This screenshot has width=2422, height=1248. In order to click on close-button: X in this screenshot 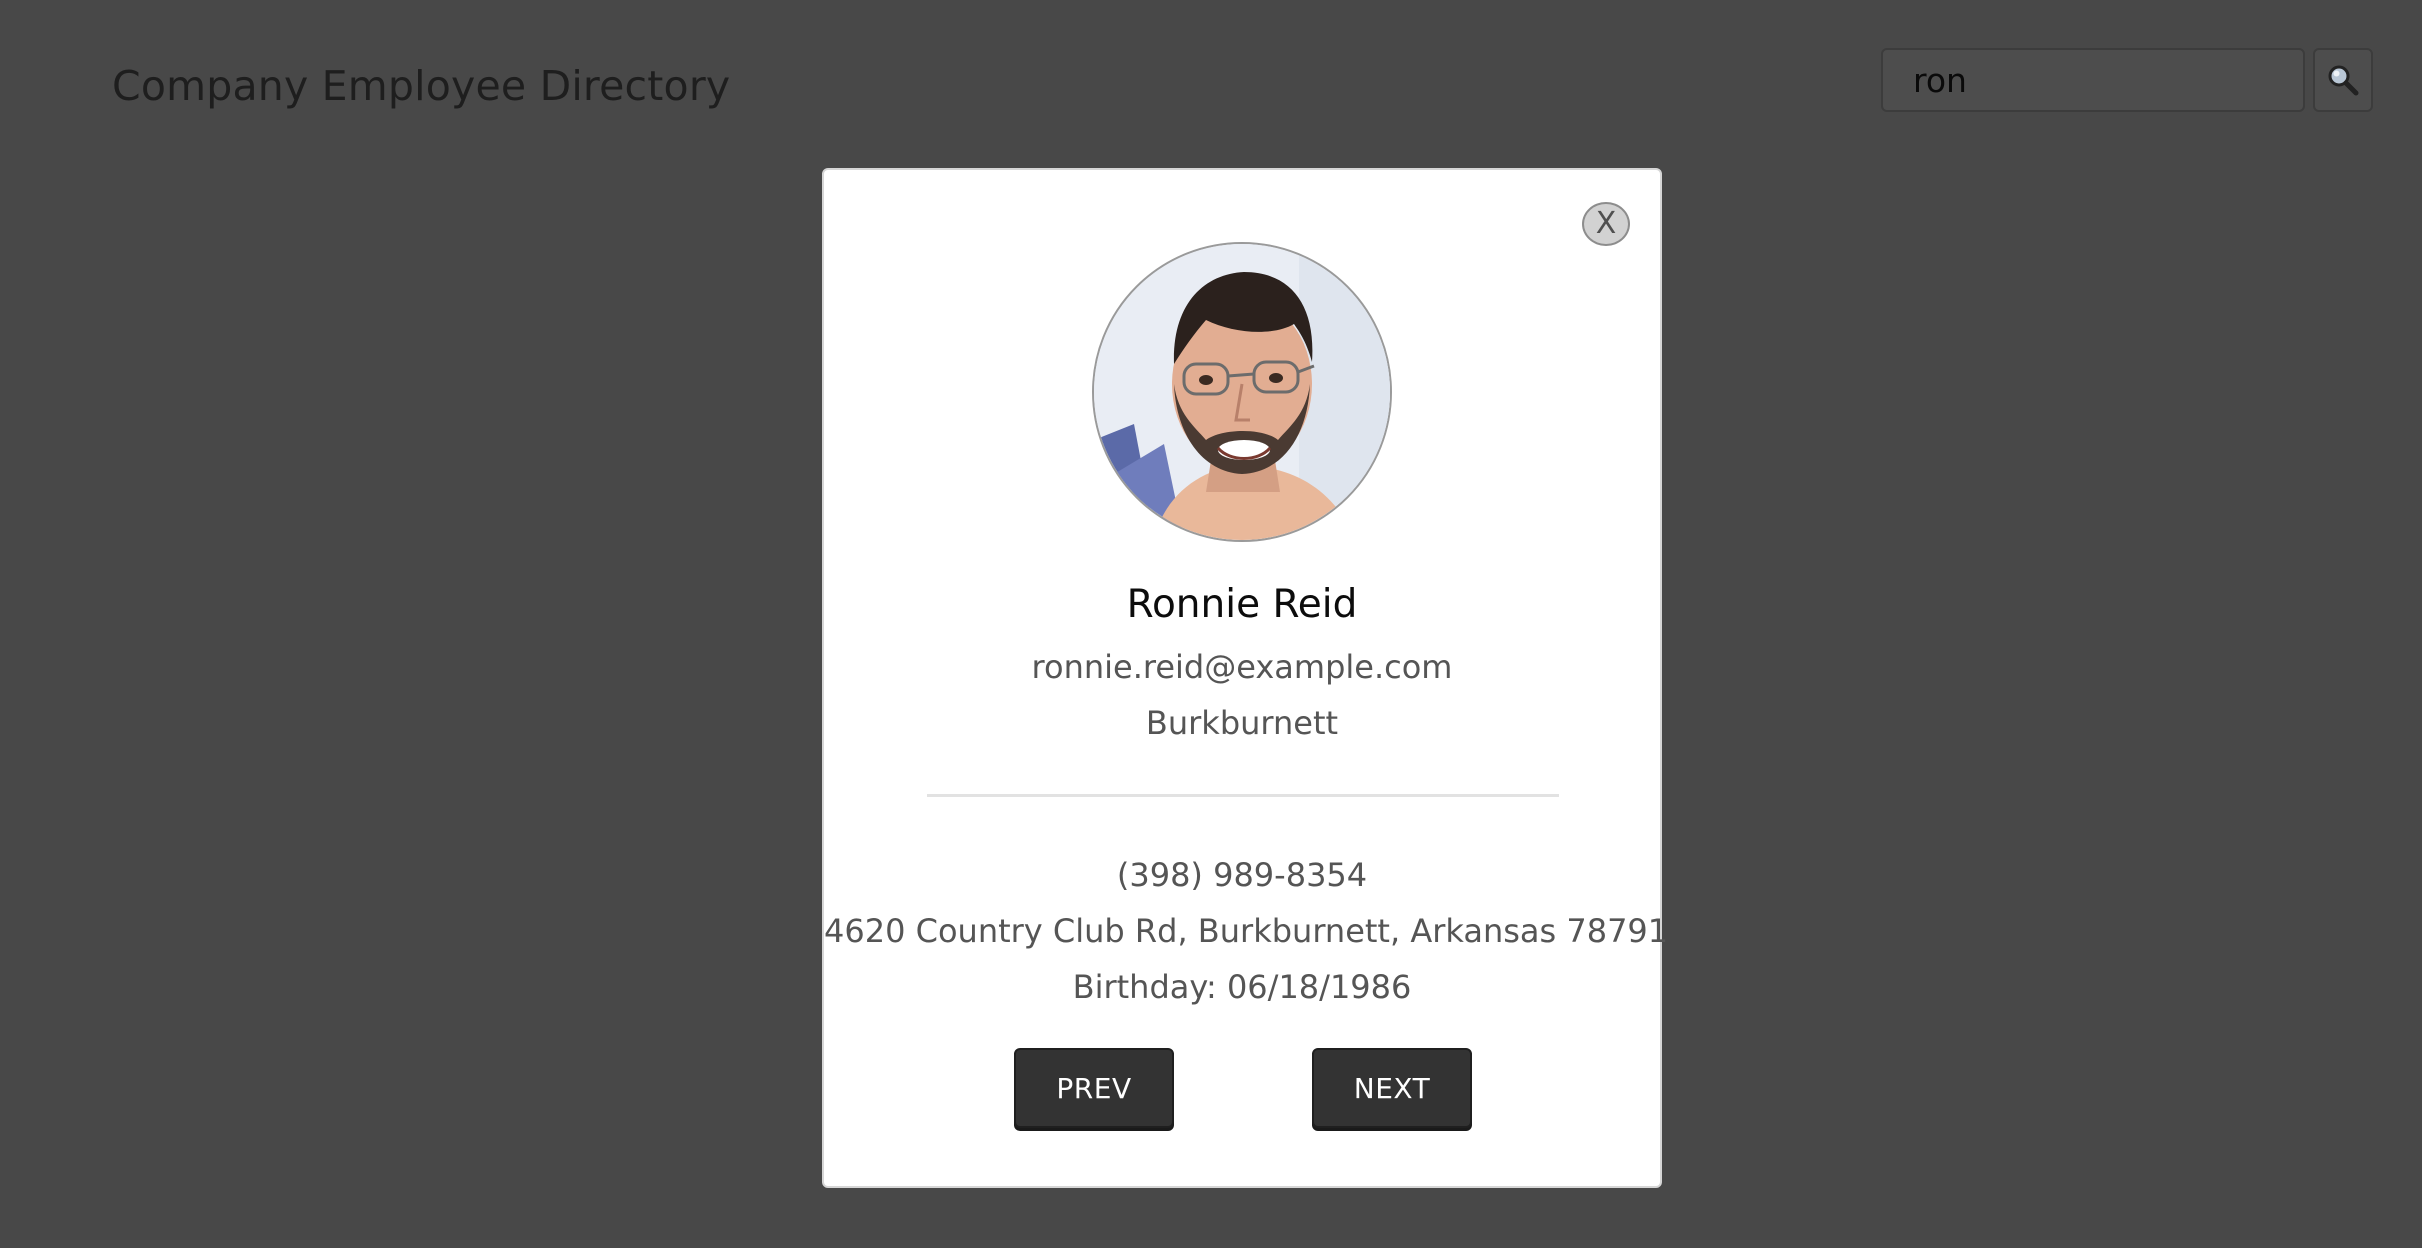, I will do `click(1606, 224)`.